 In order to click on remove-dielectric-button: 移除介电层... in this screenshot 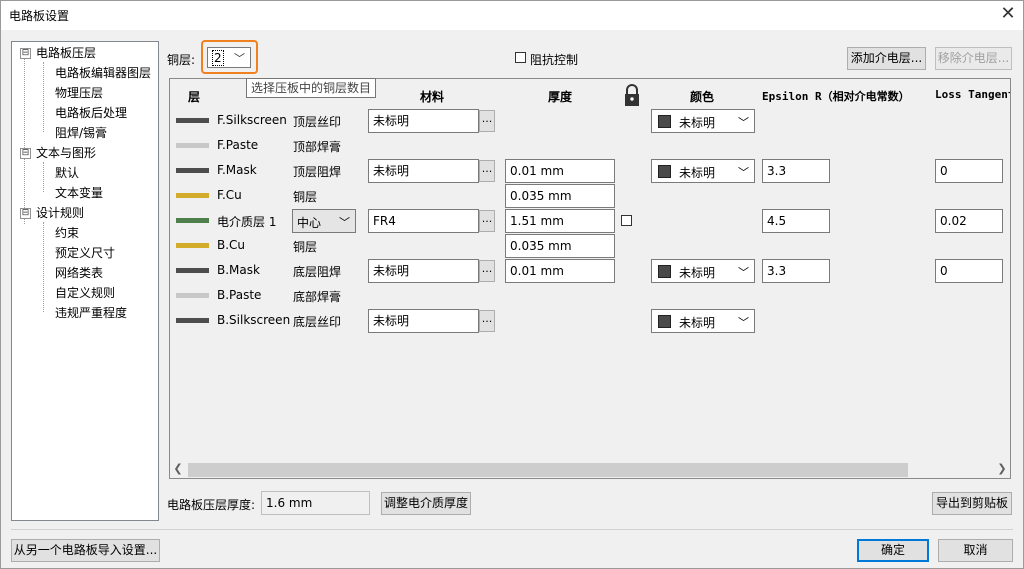, I will do `click(973, 58)`.